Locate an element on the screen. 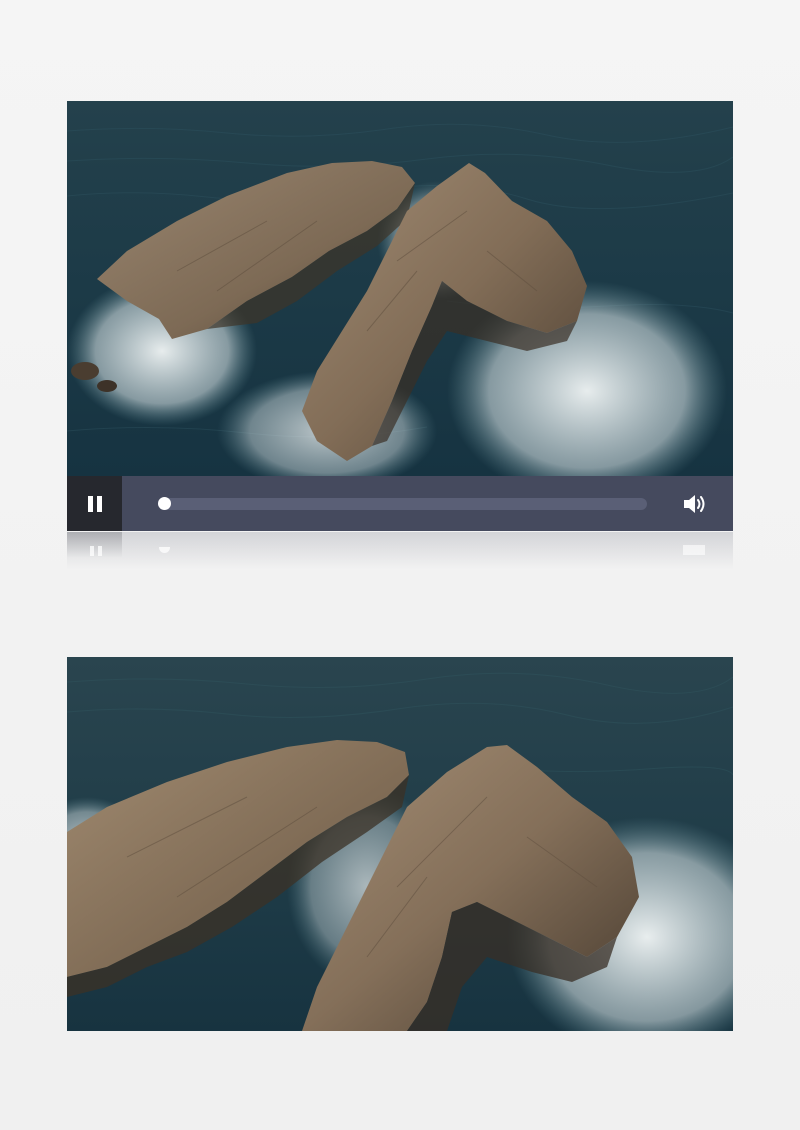 The height and width of the screenshot is (1130, 800). reflection-volume is located at coordinates (694, 550).